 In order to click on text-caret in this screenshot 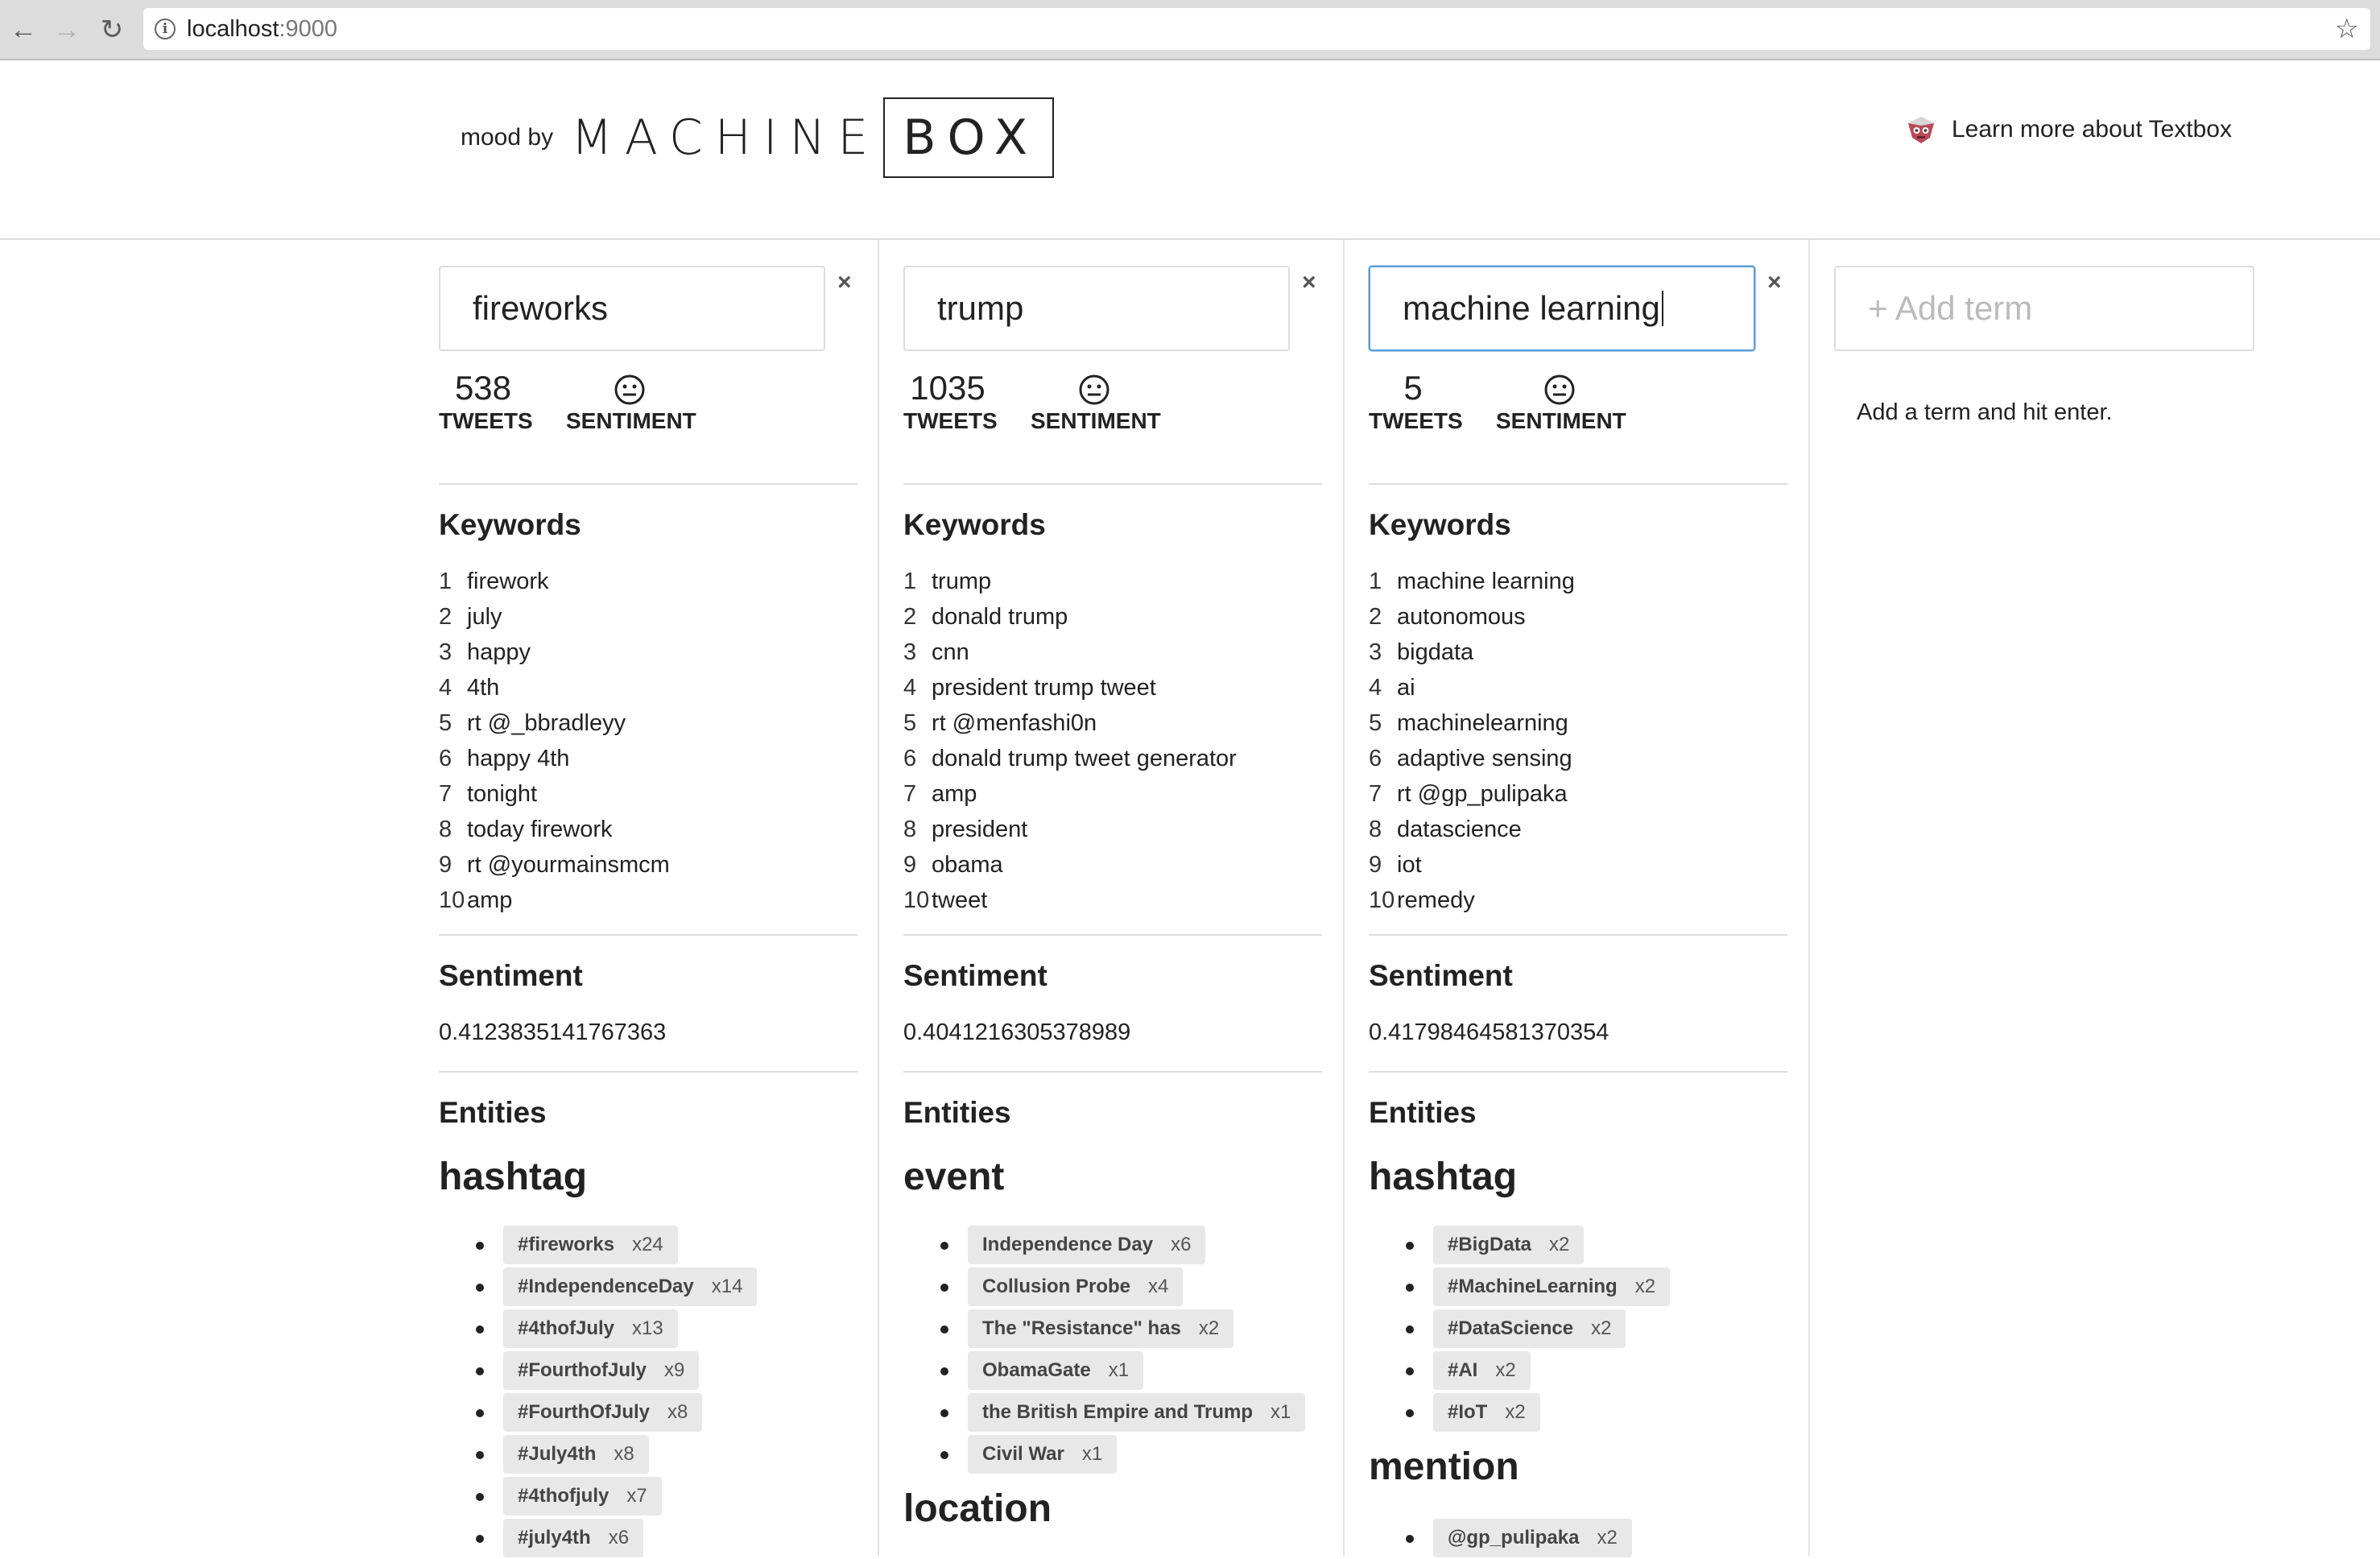, I will do `click(1662, 308)`.